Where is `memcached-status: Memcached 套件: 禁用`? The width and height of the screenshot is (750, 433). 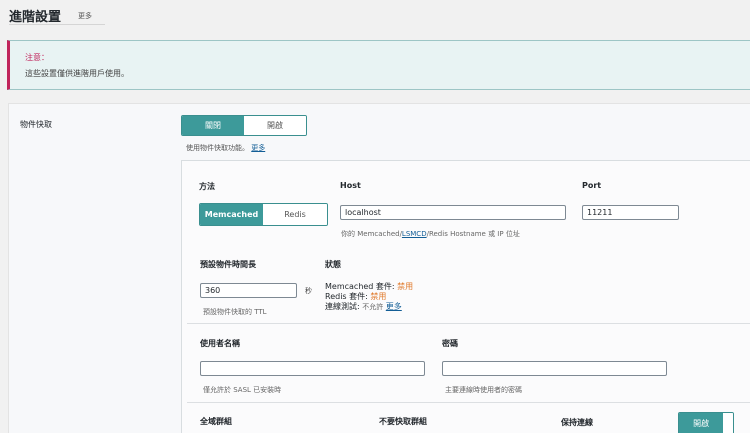
memcached-status: Memcached 套件: 禁用 is located at coordinates (369, 287).